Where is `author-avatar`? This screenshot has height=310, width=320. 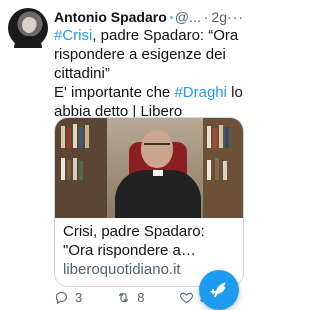 author-avatar is located at coordinates (28, 28).